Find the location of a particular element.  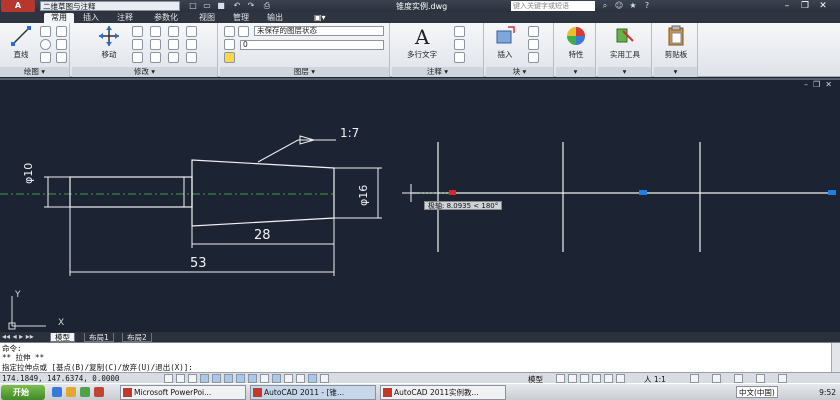

clock: 9:52 is located at coordinates (827, 392).